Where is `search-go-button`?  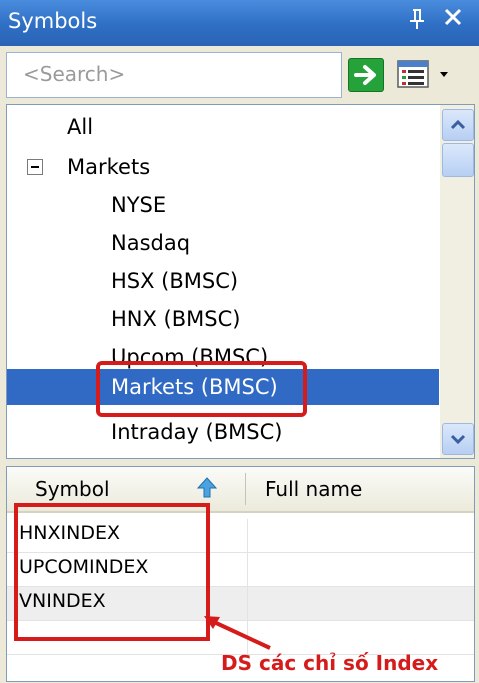
search-go-button is located at coordinates (366, 75).